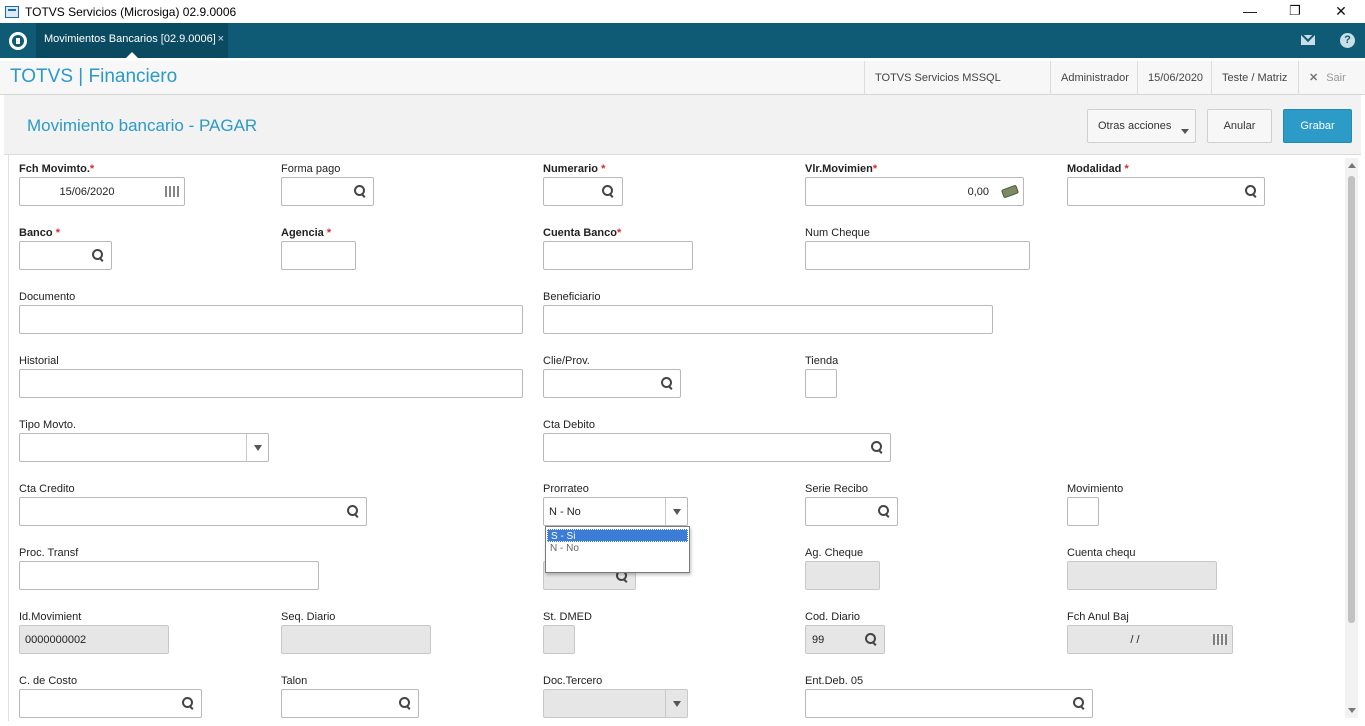 The height and width of the screenshot is (726, 1365). What do you see at coordinates (356, 639) in the screenshot?
I see `seq-diario-field` at bounding box center [356, 639].